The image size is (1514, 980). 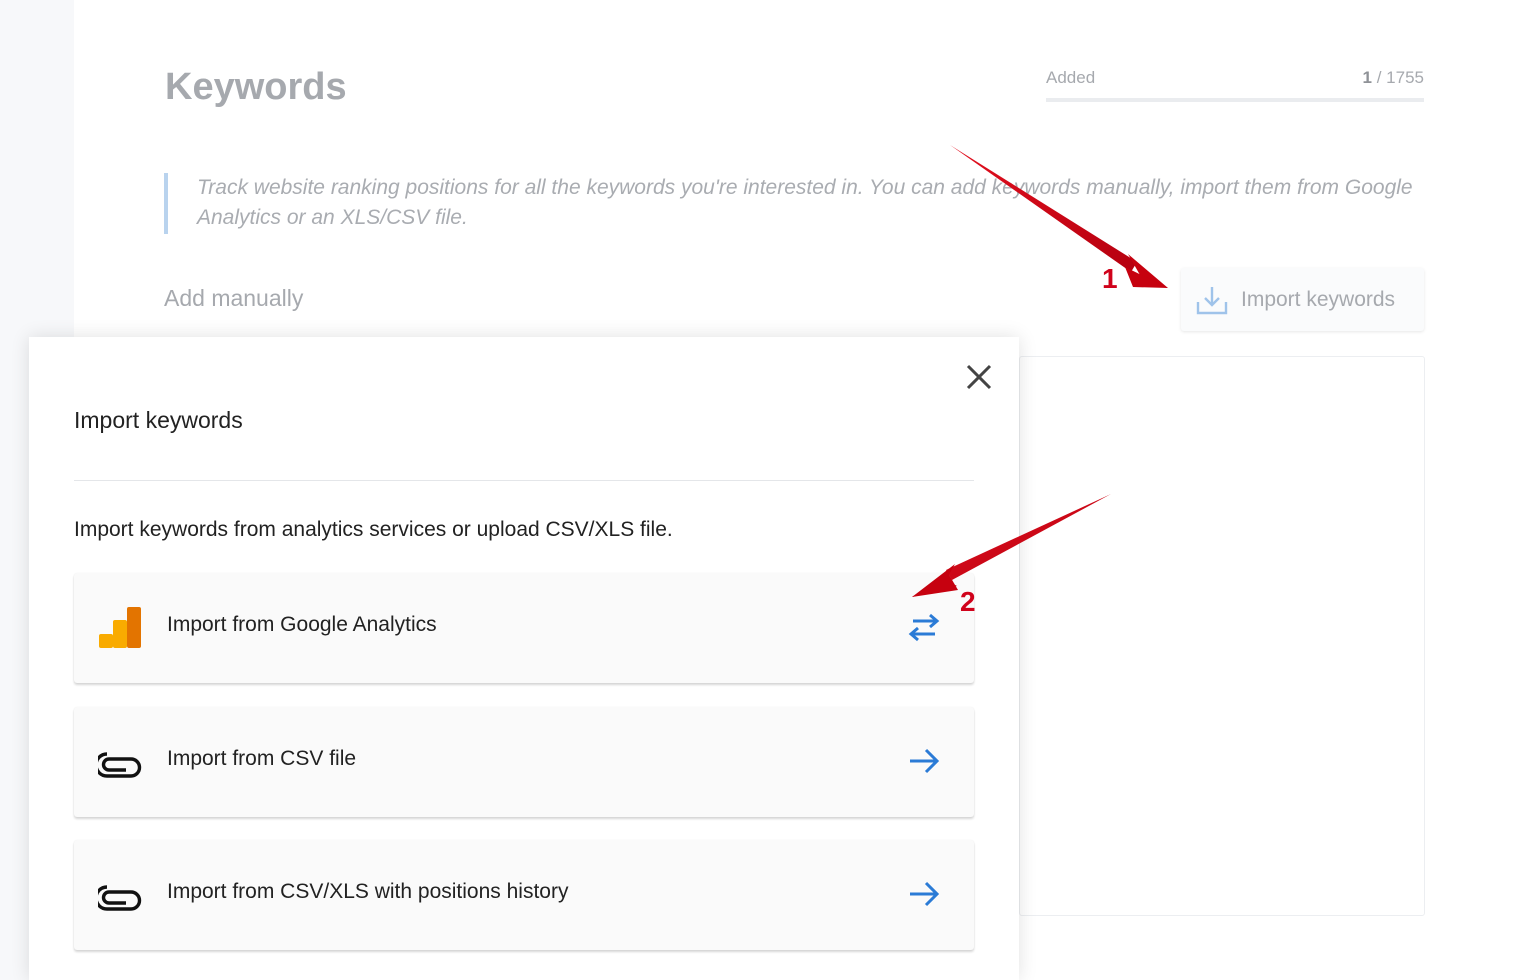 I want to click on page-title: Keywords, so click(x=256, y=87).